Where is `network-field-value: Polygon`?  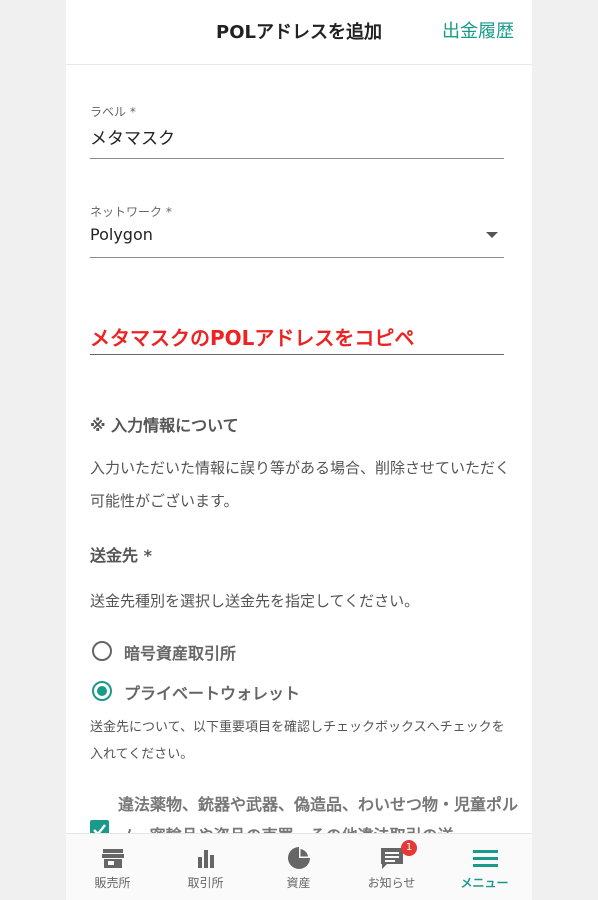 network-field-value: Polygon is located at coordinates (121, 234).